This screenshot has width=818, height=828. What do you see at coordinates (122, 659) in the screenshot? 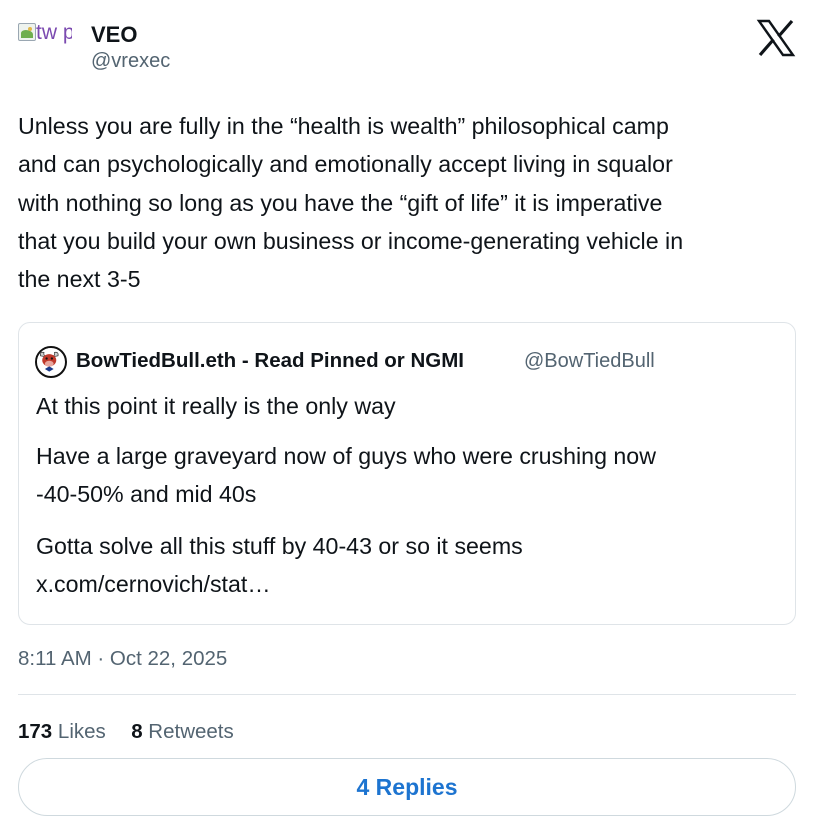
I see `tweet-timestamp: 8:11 AM · Oct 22, 2025` at bounding box center [122, 659].